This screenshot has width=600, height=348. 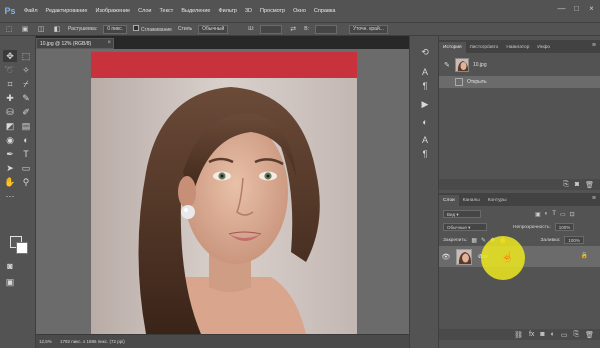 What do you see at coordinates (10, 154) in the screenshot?
I see `pen-icon: ✒` at bounding box center [10, 154].